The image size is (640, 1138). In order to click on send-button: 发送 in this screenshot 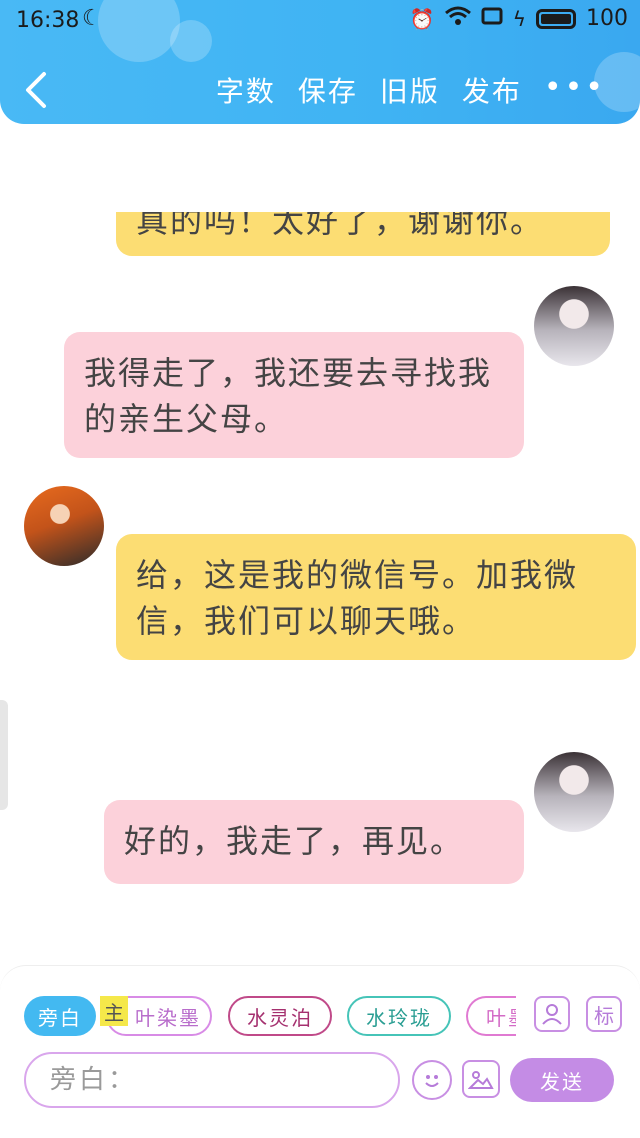, I will do `click(562, 1080)`.